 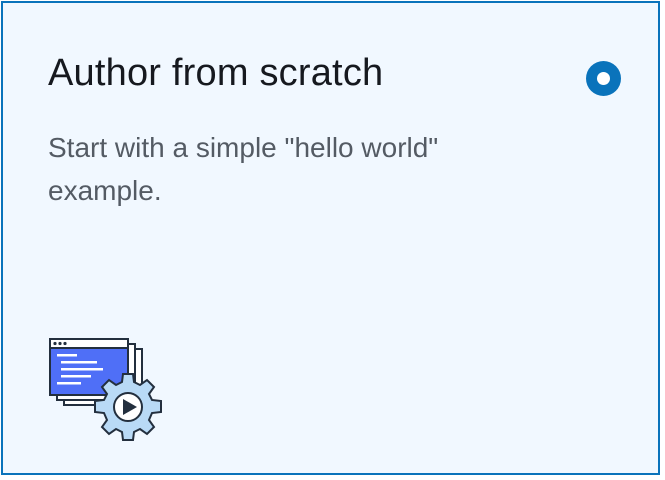 What do you see at coordinates (216, 73) in the screenshot?
I see `card-title: Author from scratch` at bounding box center [216, 73].